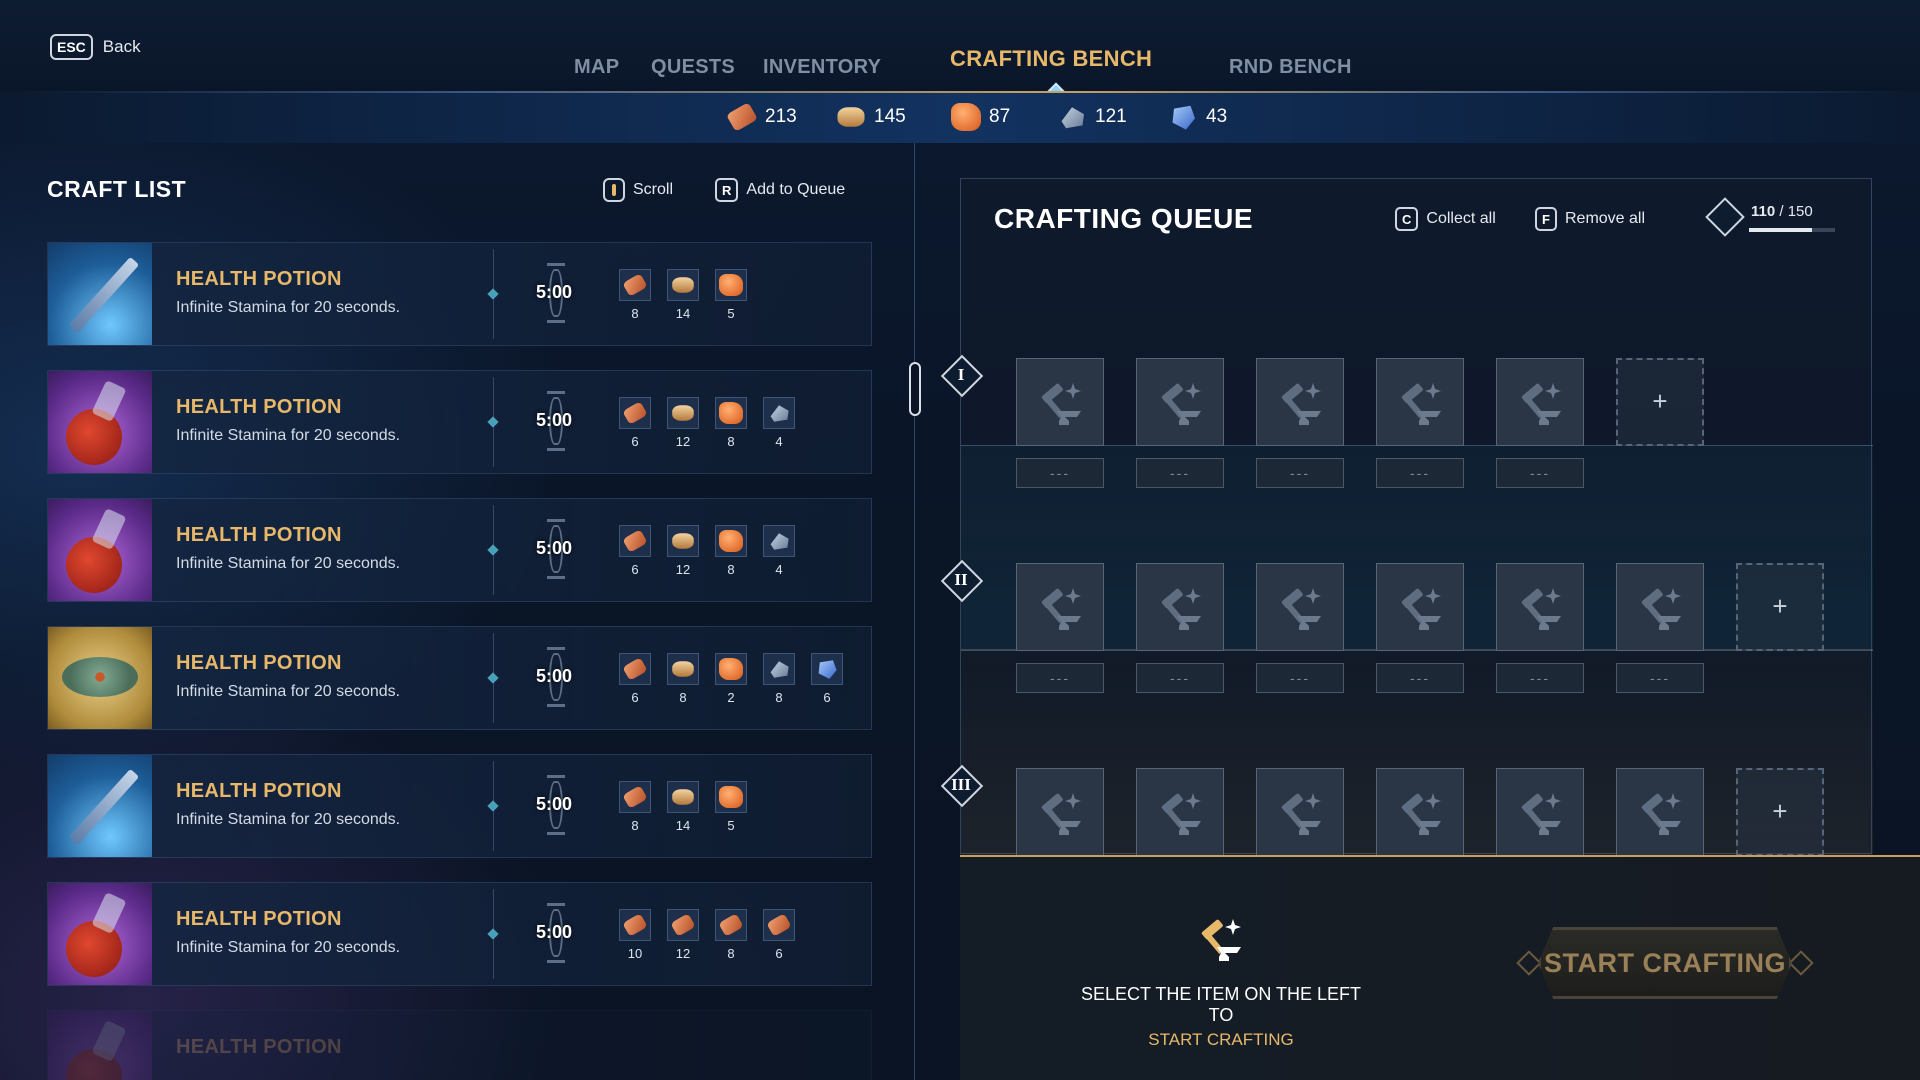  I want to click on capacity-total: / 150, so click(1796, 211).